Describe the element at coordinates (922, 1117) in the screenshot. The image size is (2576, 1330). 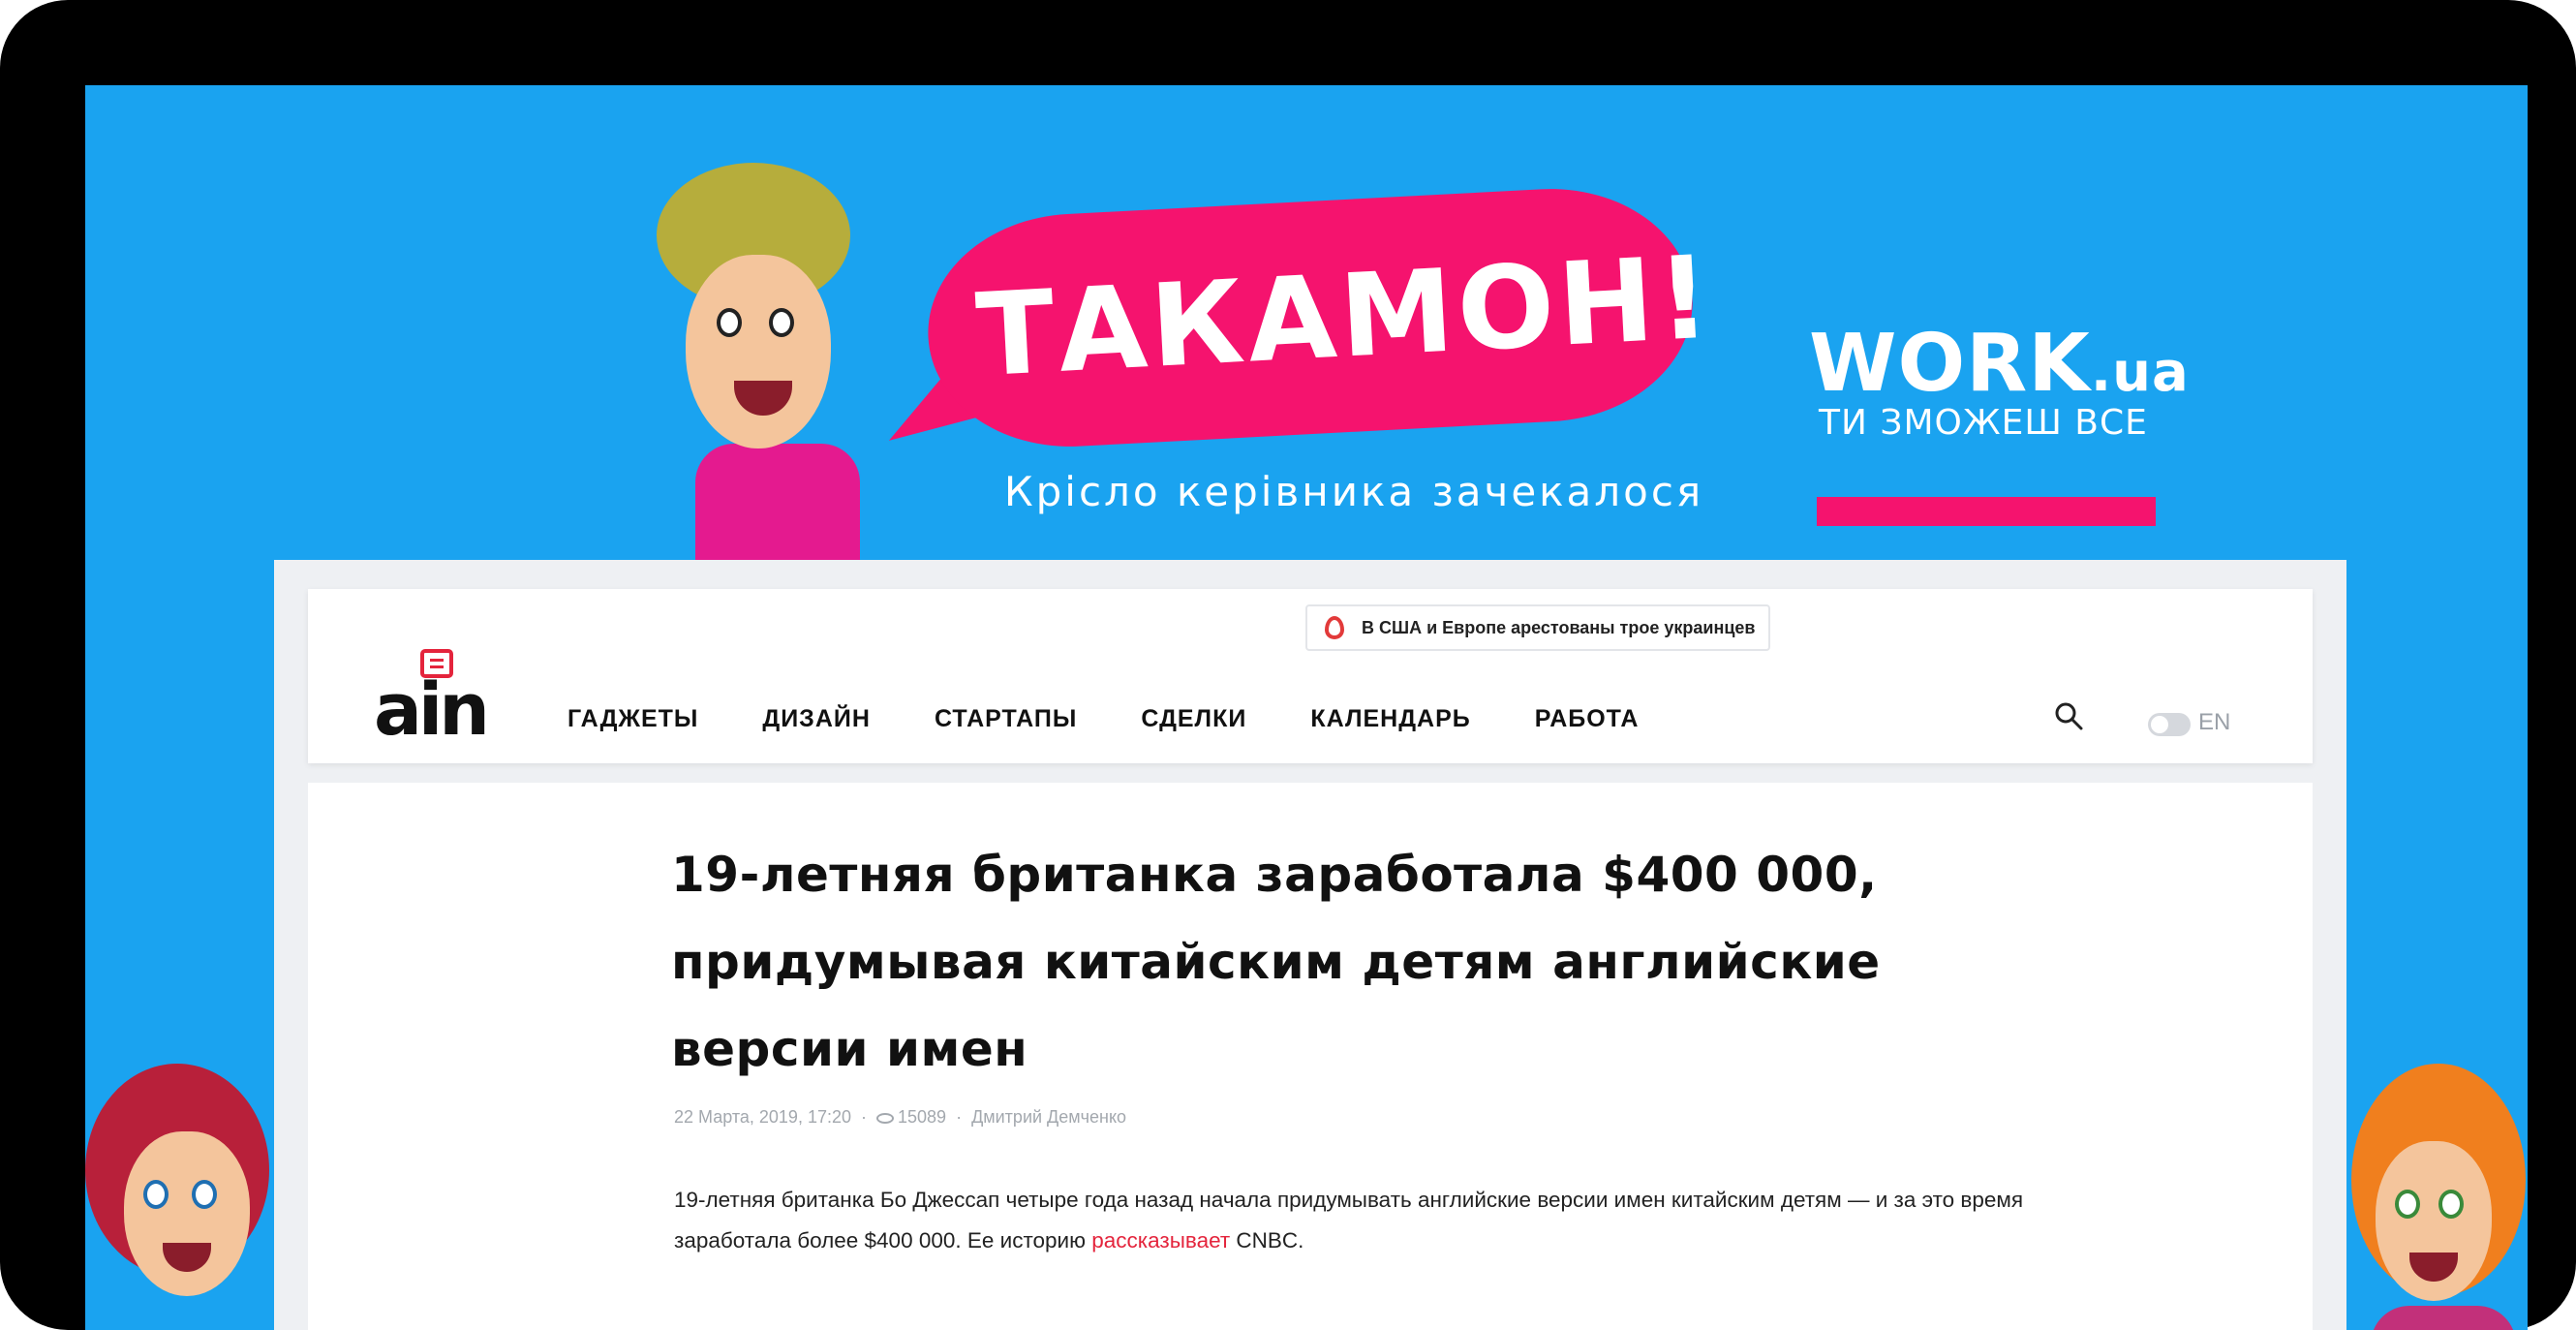
I see `article-views: 15089` at that location.